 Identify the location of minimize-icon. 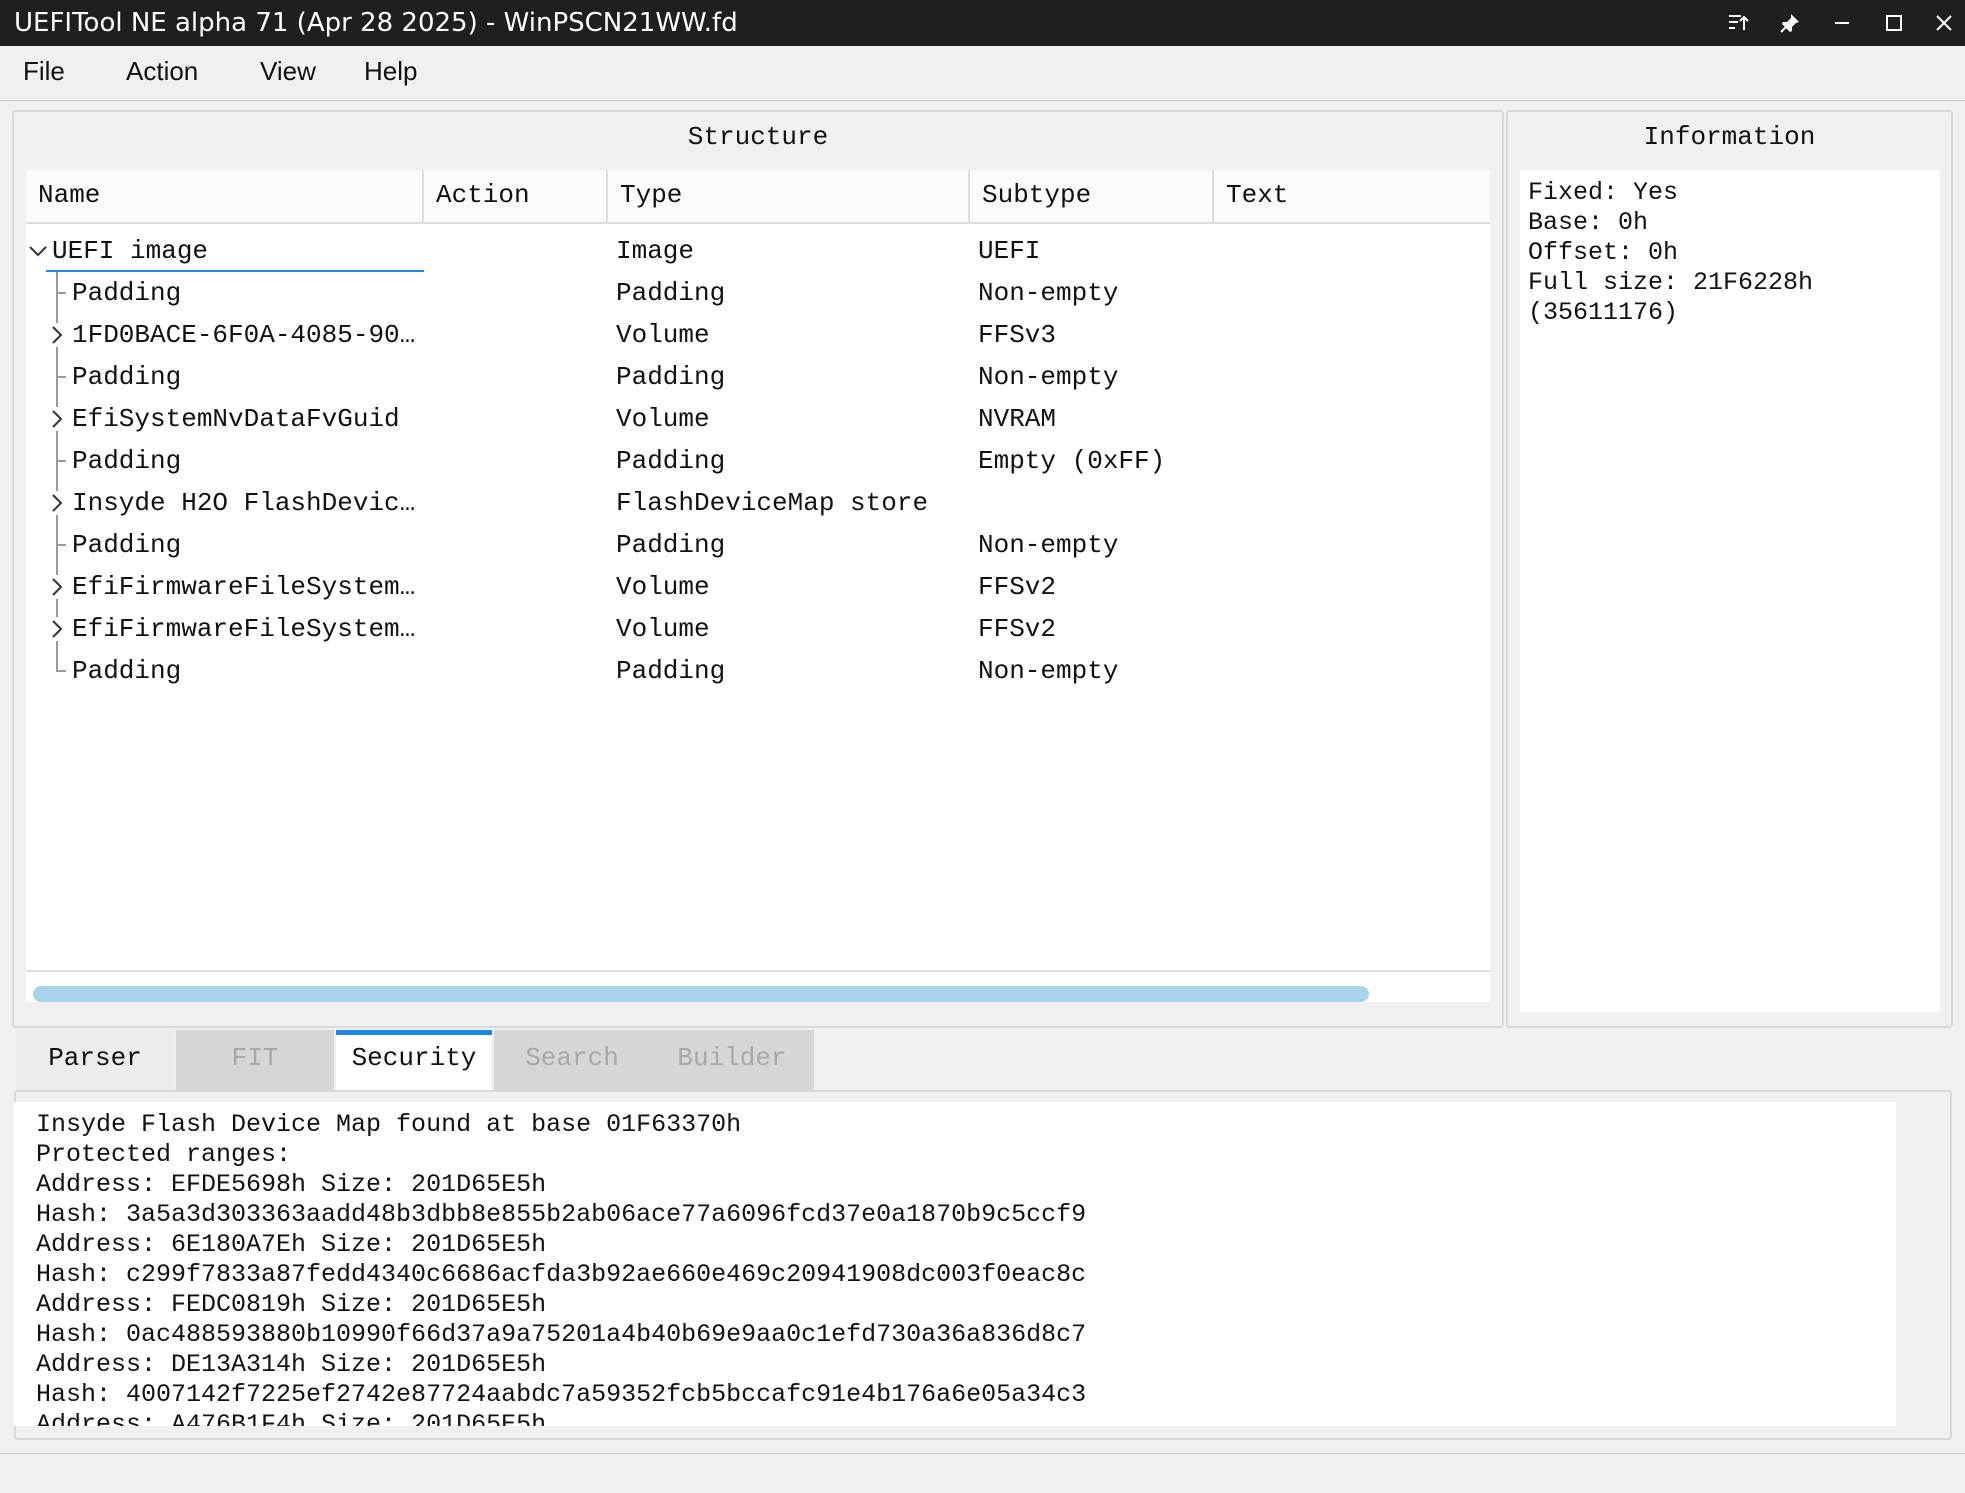
(1842, 23).